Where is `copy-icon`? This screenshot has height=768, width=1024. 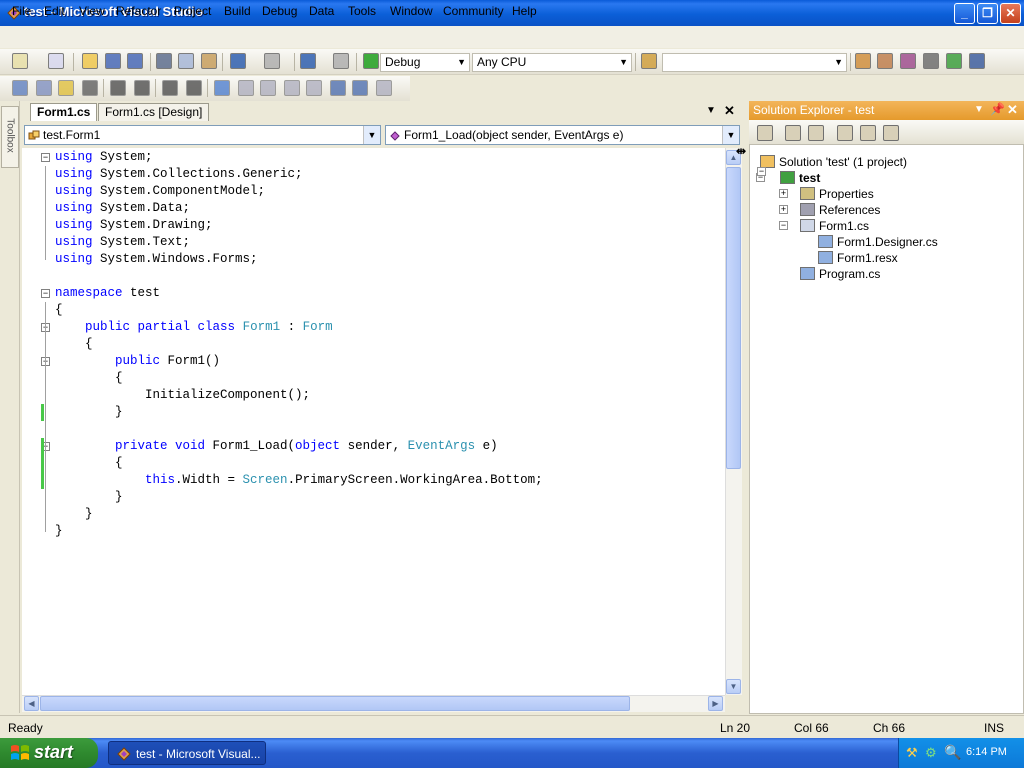 copy-icon is located at coordinates (186, 61).